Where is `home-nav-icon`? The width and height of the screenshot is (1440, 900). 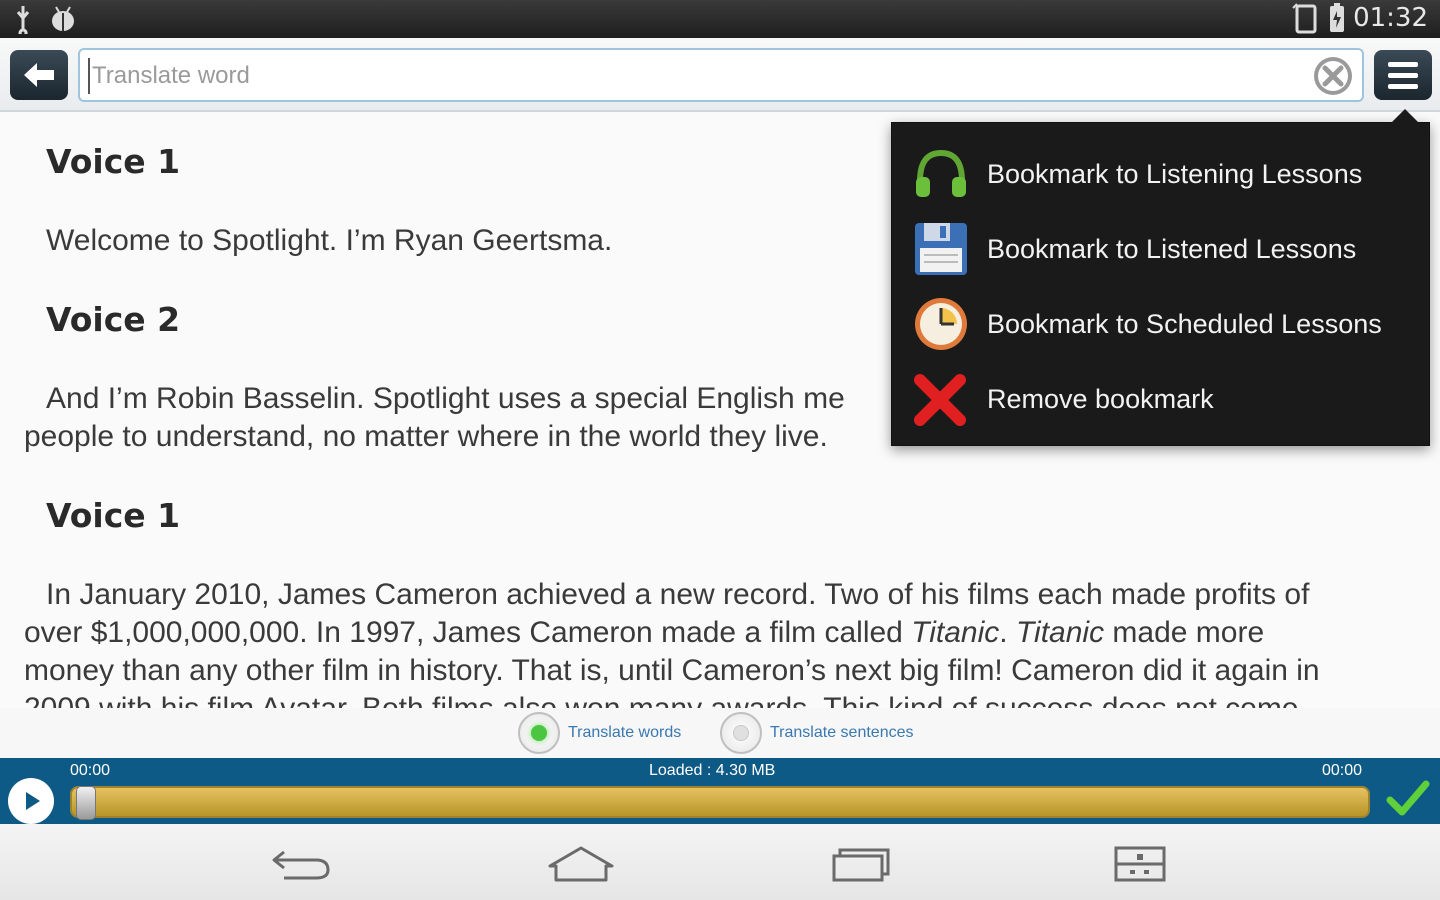
home-nav-icon is located at coordinates (581, 864).